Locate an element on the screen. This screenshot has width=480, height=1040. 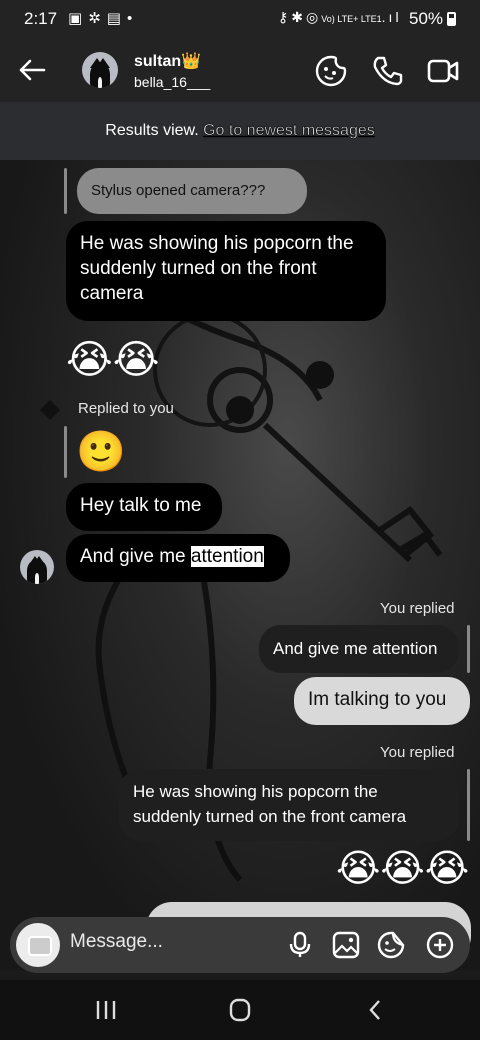
quoted-message: Stylus opened camera??? is located at coordinates (192, 191).